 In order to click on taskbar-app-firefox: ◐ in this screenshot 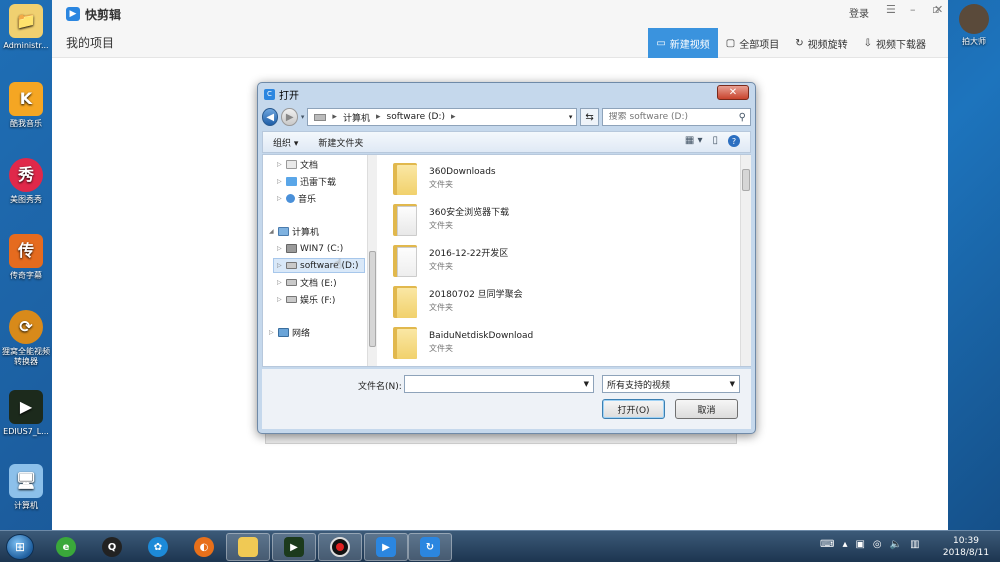, I will do `click(204, 547)`.